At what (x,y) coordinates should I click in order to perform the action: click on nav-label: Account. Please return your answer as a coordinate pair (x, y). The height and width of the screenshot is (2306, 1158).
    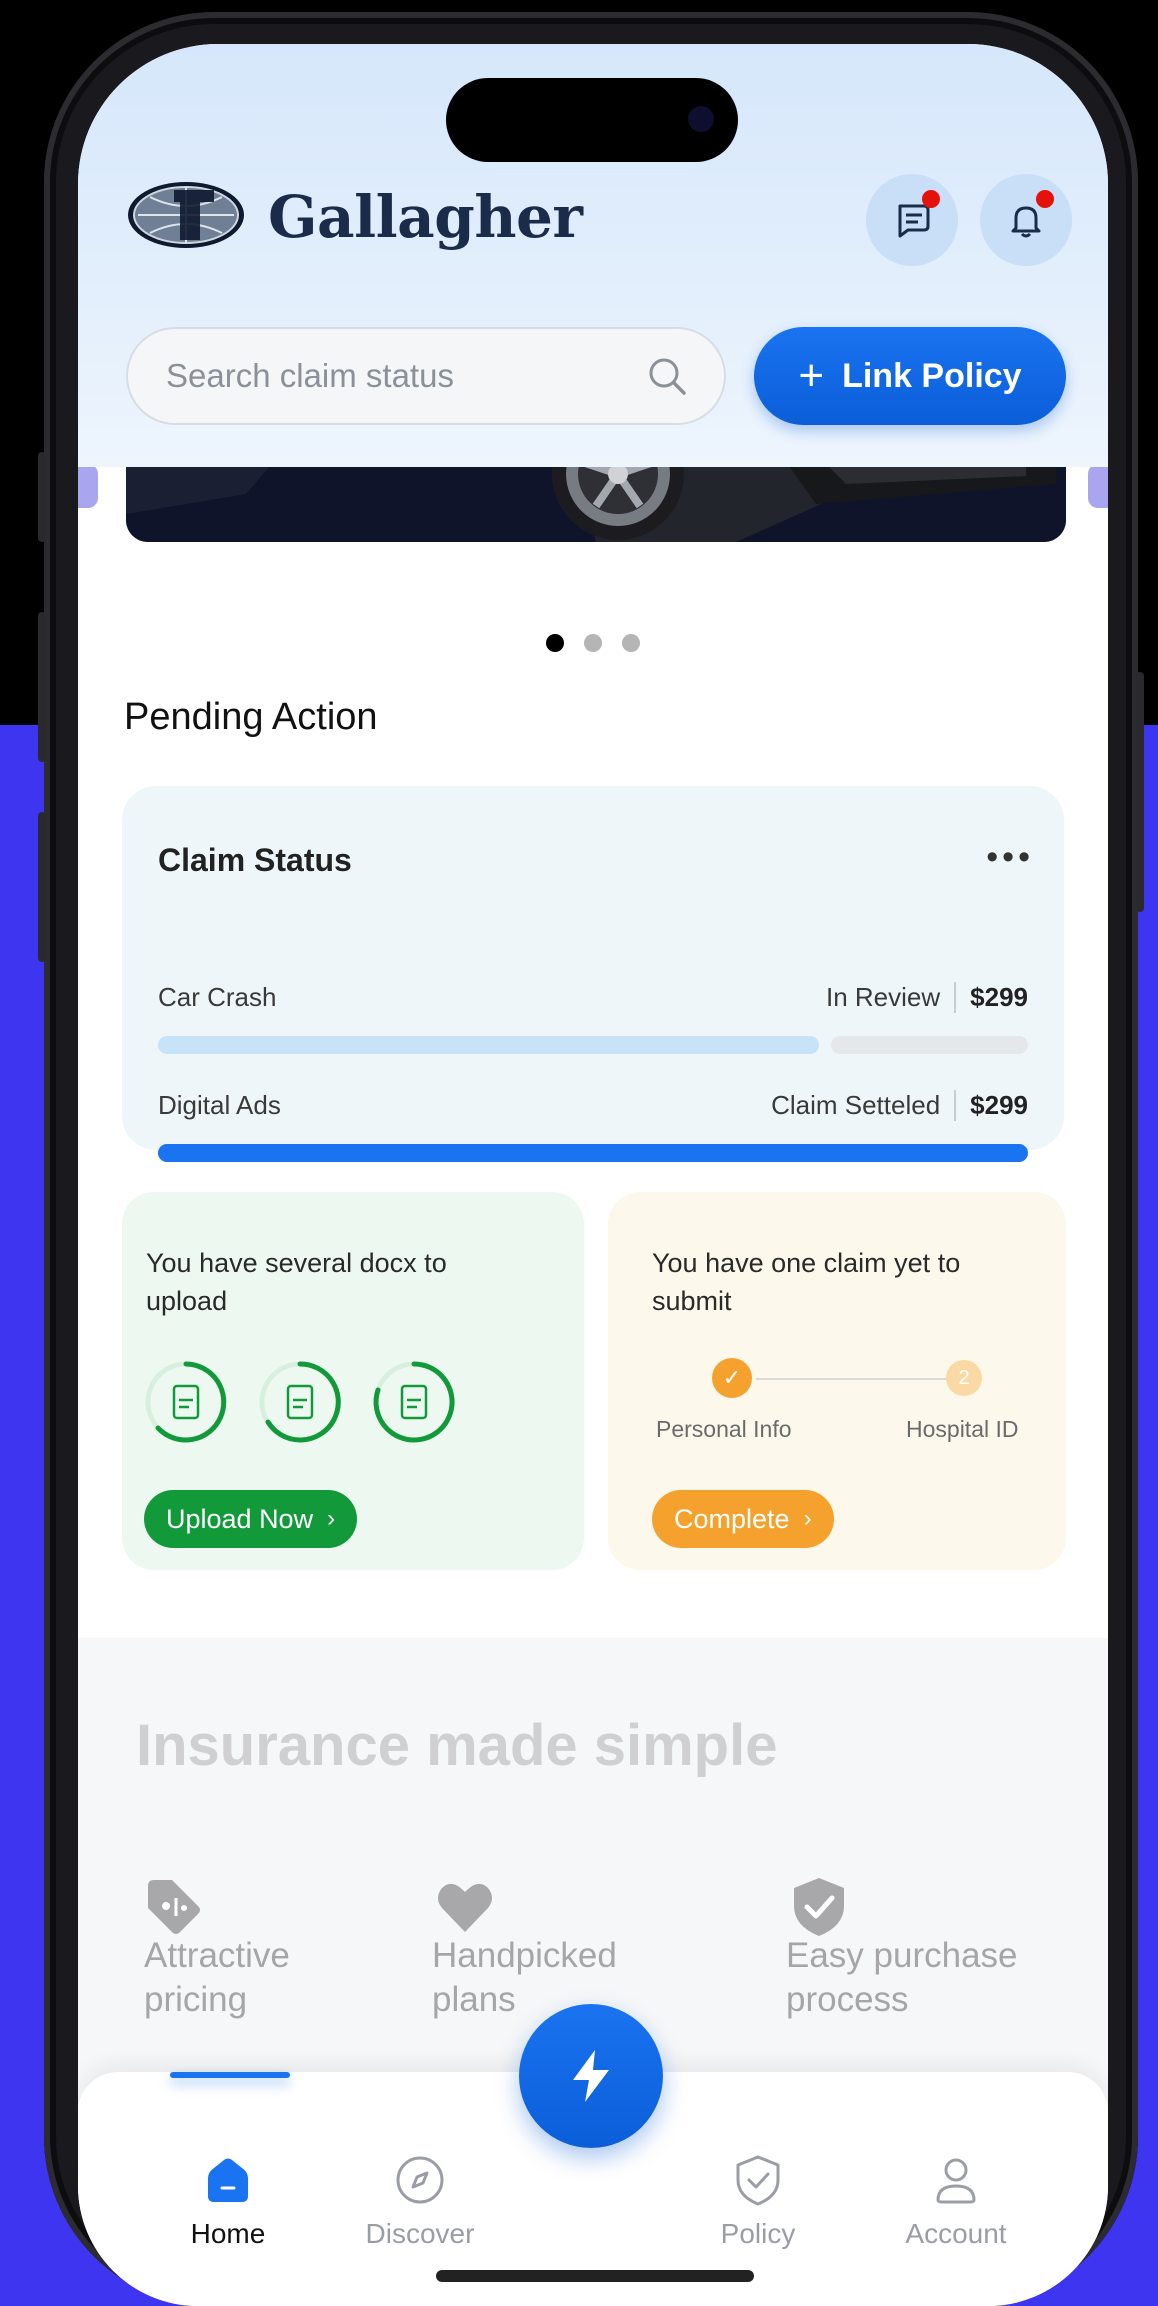
    Looking at the image, I should click on (956, 2233).